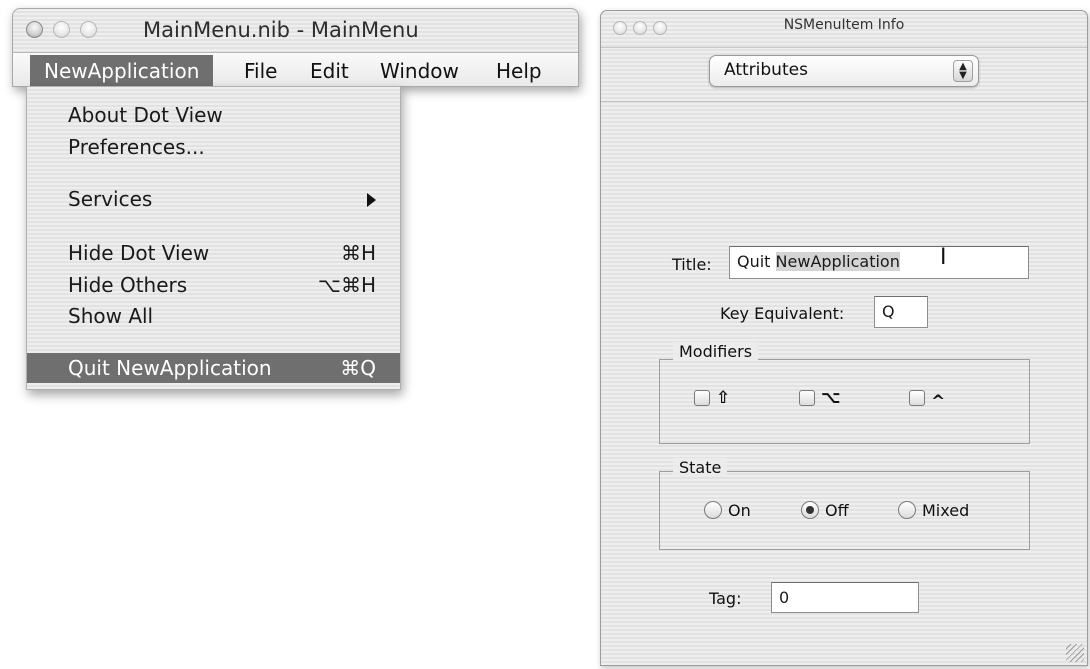 This screenshot has height=669, width=1090. I want to click on popup-value: Attributes, so click(766, 70).